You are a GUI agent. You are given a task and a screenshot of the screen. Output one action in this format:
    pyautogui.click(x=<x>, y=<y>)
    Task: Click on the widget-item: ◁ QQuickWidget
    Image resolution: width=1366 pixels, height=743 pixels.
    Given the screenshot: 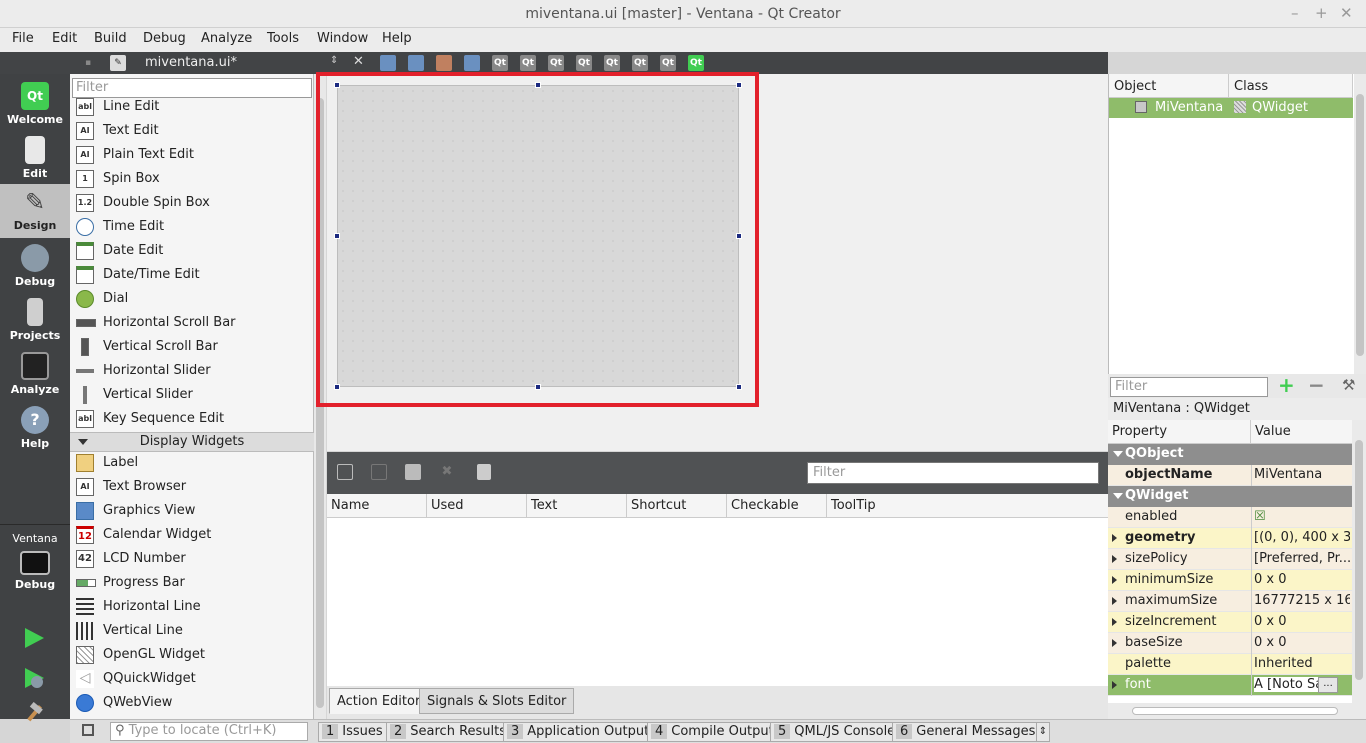 What is the action you would take?
    pyautogui.click(x=192, y=679)
    